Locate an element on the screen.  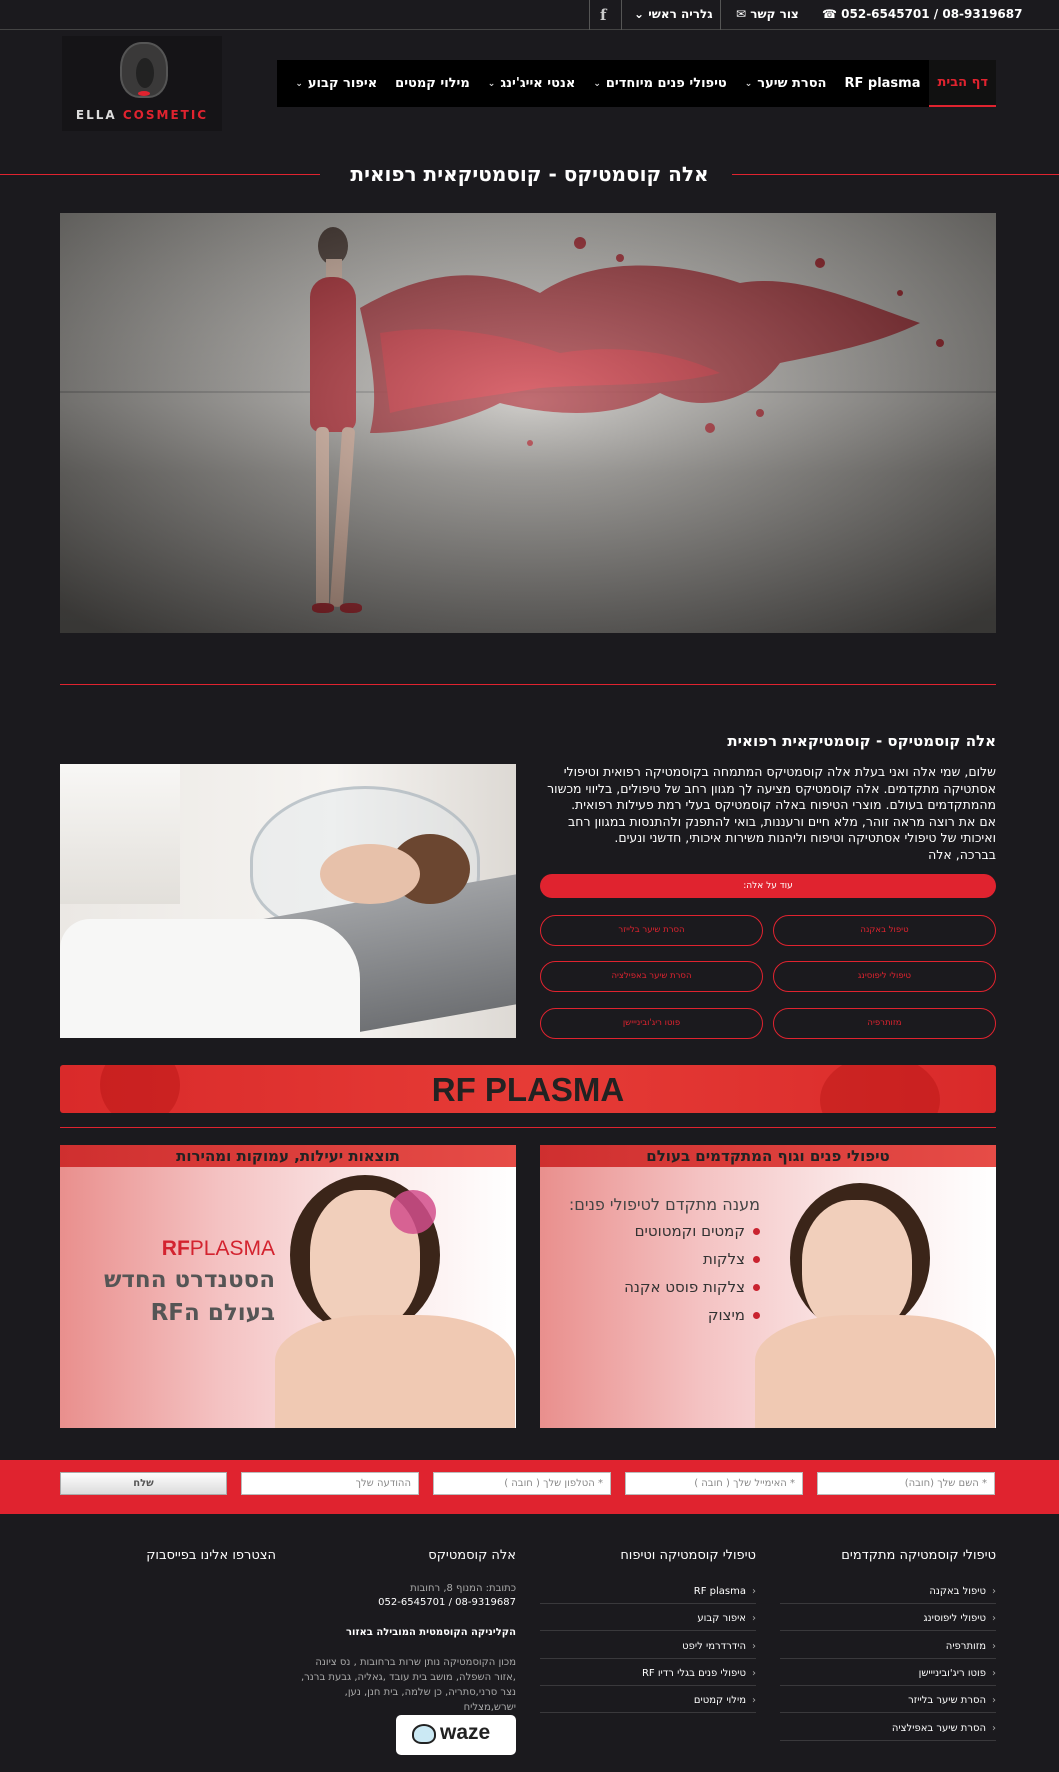
service-pill-laser-hair: הסרת שיער בלייזר is located at coordinates (651, 930).